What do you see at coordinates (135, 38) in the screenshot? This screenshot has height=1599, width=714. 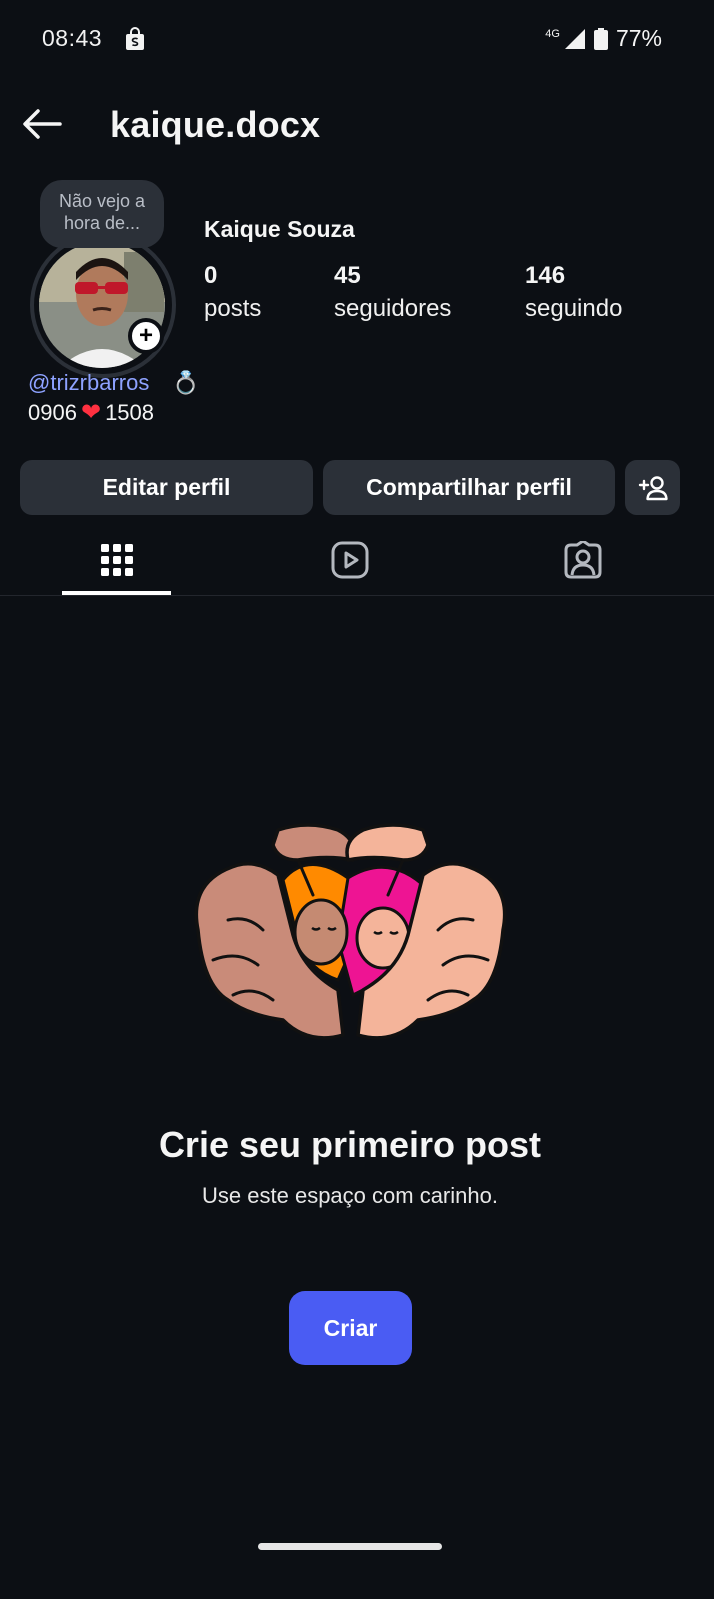 I see `shopping-bag-icon` at bounding box center [135, 38].